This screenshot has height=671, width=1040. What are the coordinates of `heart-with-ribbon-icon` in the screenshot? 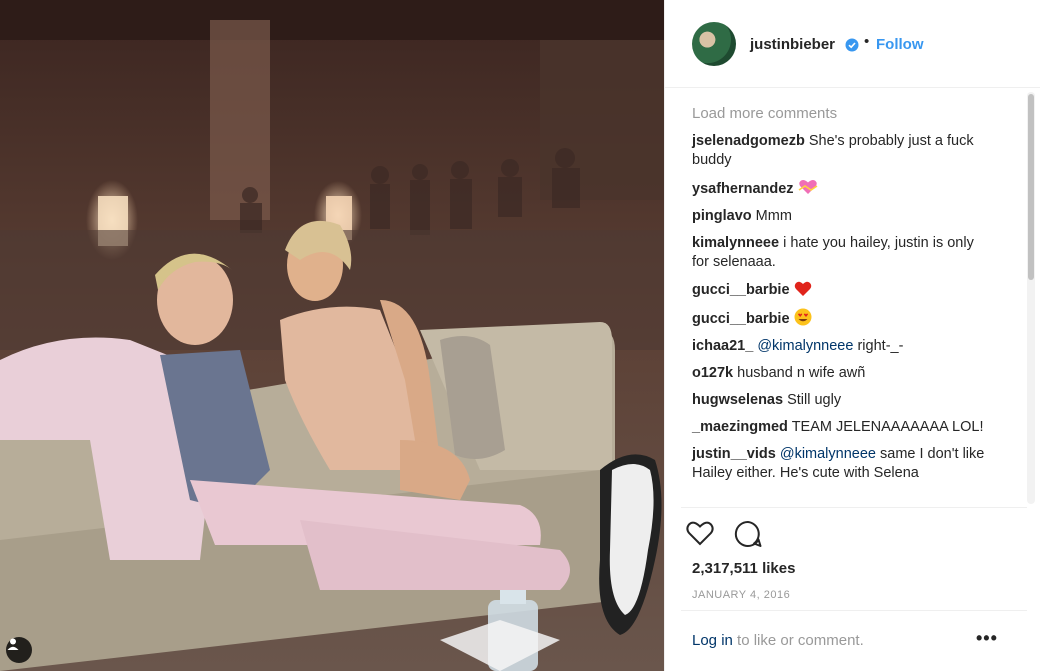 It's located at (808, 187).